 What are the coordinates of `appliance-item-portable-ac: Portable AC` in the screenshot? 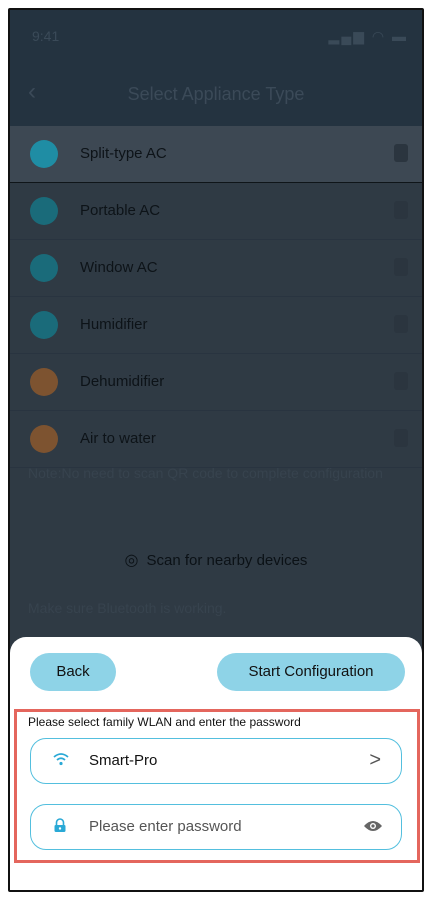 It's located at (216, 211).